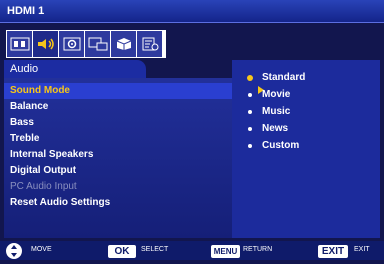 This screenshot has width=384, height=264. I want to click on option-label: Movie, so click(276, 94).